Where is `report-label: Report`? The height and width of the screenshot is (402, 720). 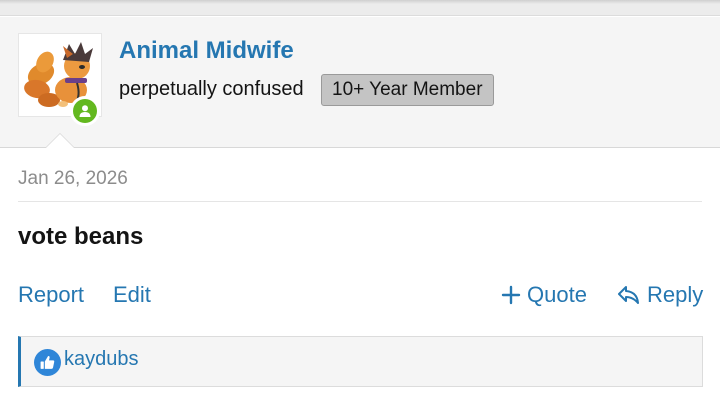 report-label: Report is located at coordinates (51, 294).